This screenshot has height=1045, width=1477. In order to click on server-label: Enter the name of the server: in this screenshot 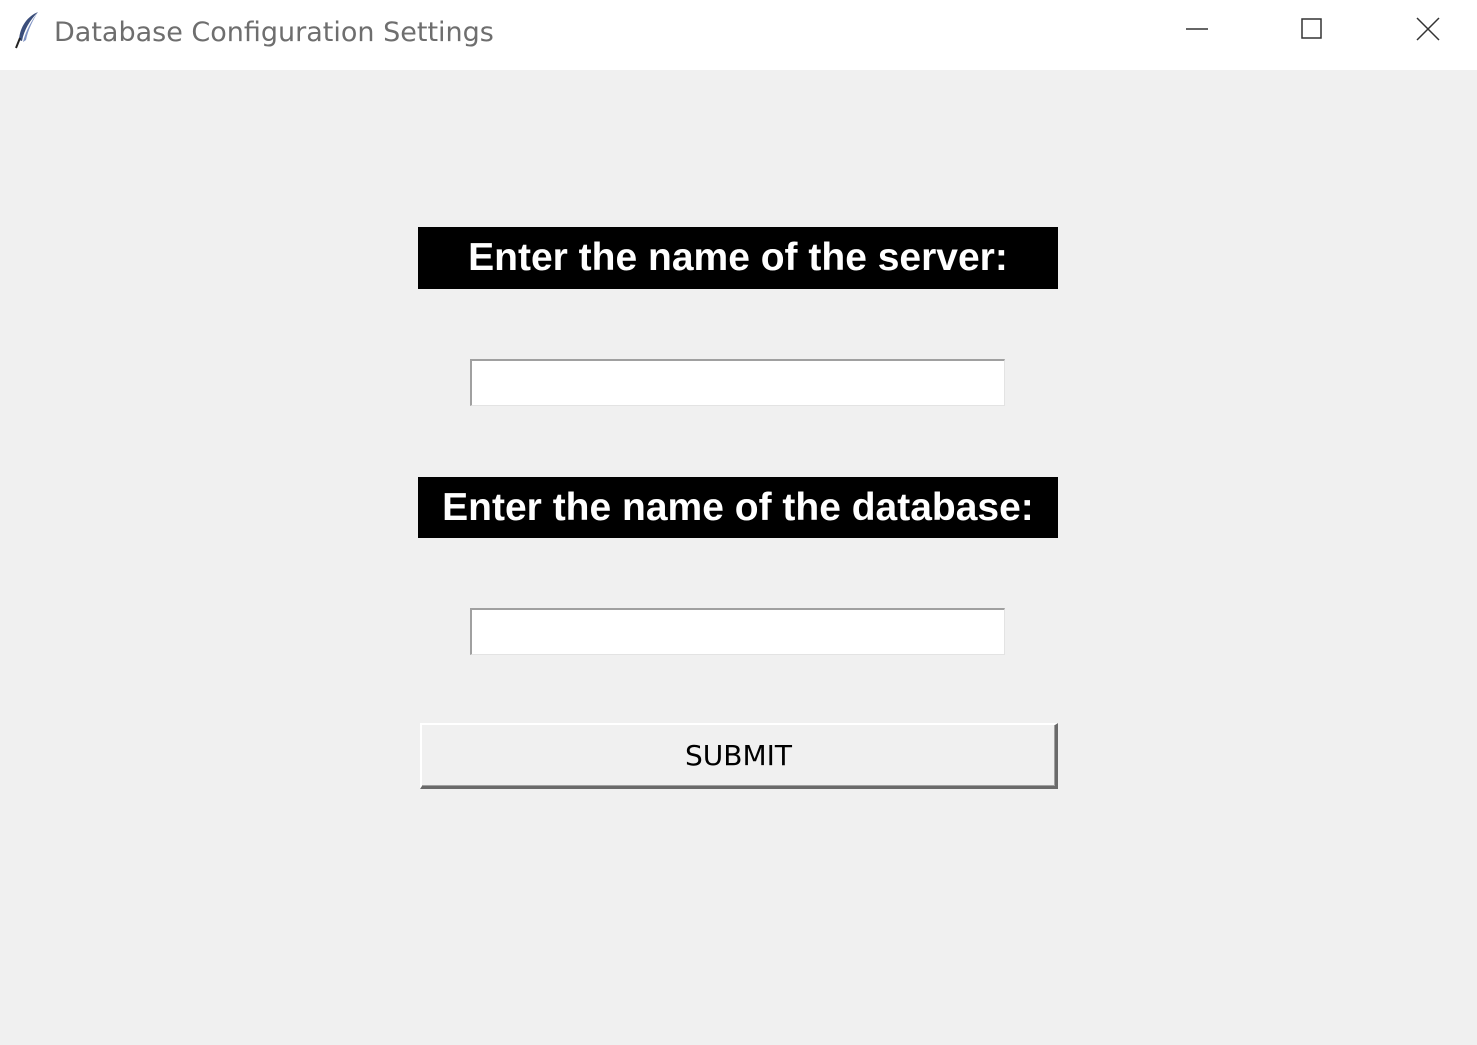, I will do `click(738, 258)`.